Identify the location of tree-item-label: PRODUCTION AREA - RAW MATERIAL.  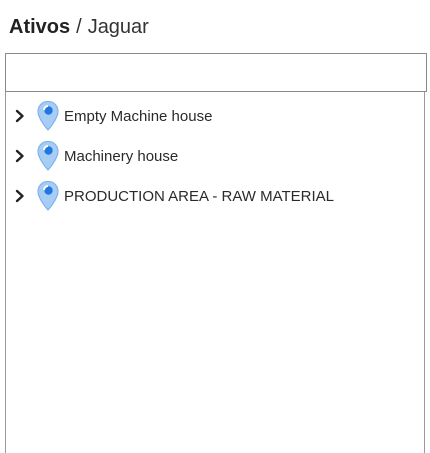
(199, 196).